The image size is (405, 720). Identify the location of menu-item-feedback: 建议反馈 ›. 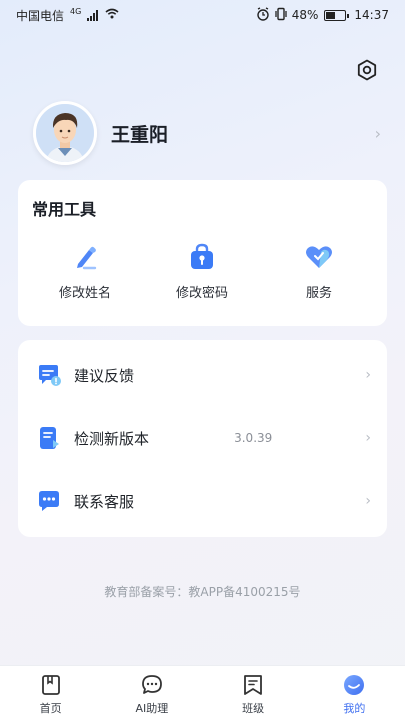
(202, 375).